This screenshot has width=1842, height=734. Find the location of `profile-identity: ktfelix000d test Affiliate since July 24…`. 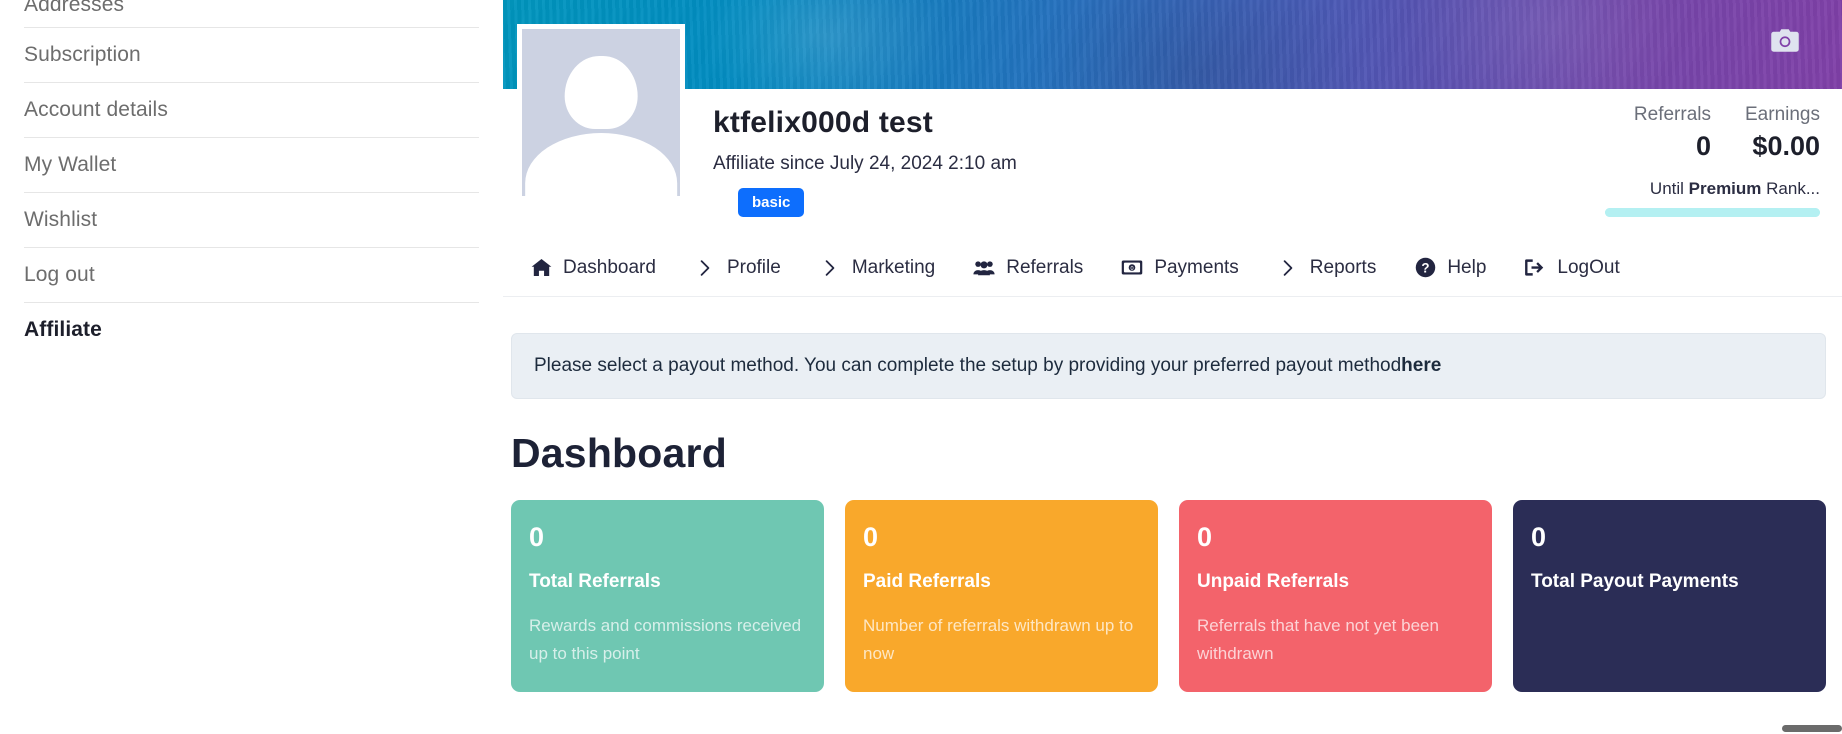

profile-identity: ktfelix000d test Affiliate since July 24… is located at coordinates (865, 161).